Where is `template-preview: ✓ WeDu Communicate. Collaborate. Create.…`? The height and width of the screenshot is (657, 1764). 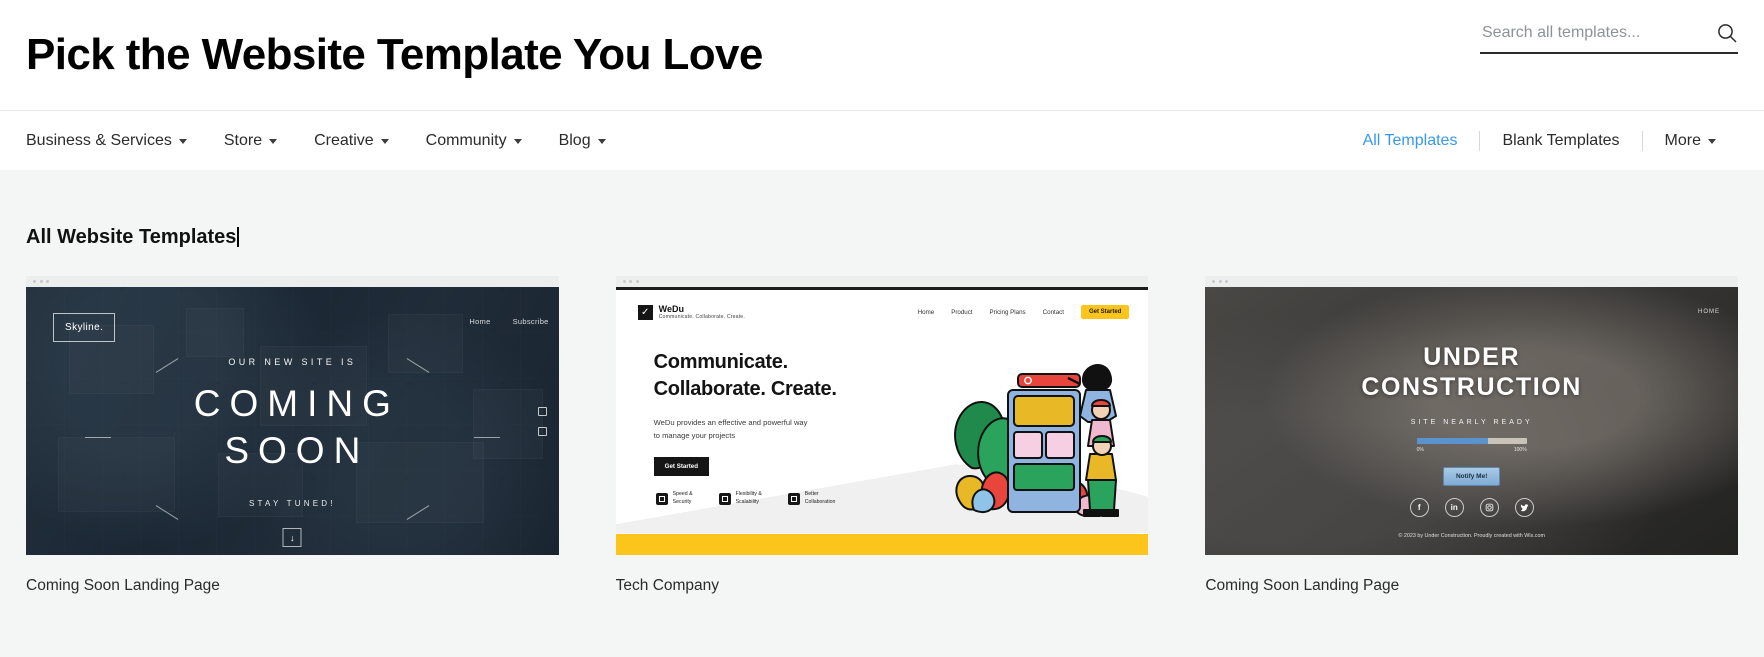
template-preview: ✓ WeDu Communicate. Collaborate. Create.… is located at coordinates (882, 421).